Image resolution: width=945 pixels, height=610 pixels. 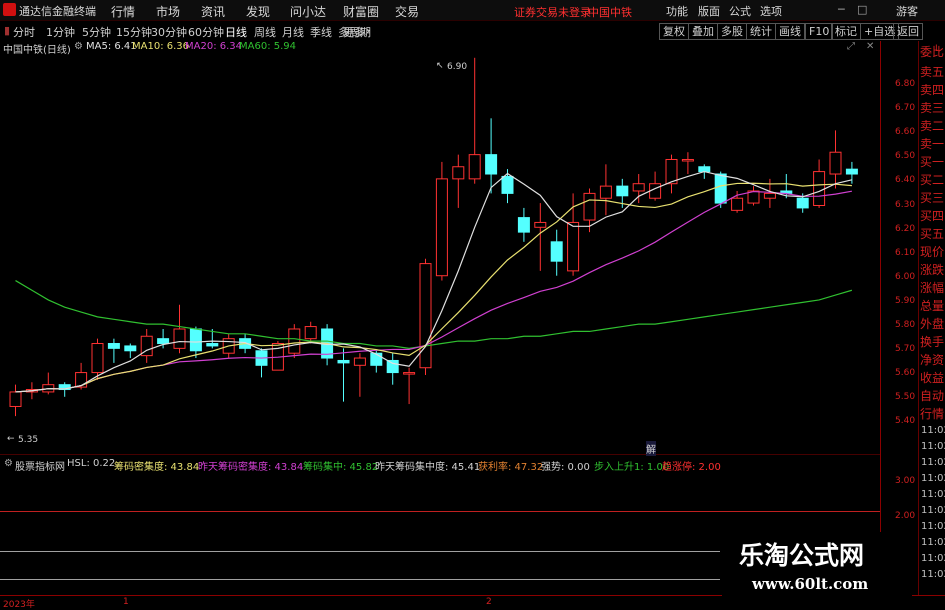 I want to click on side-sell2: 卖二, so click(x=932, y=126).